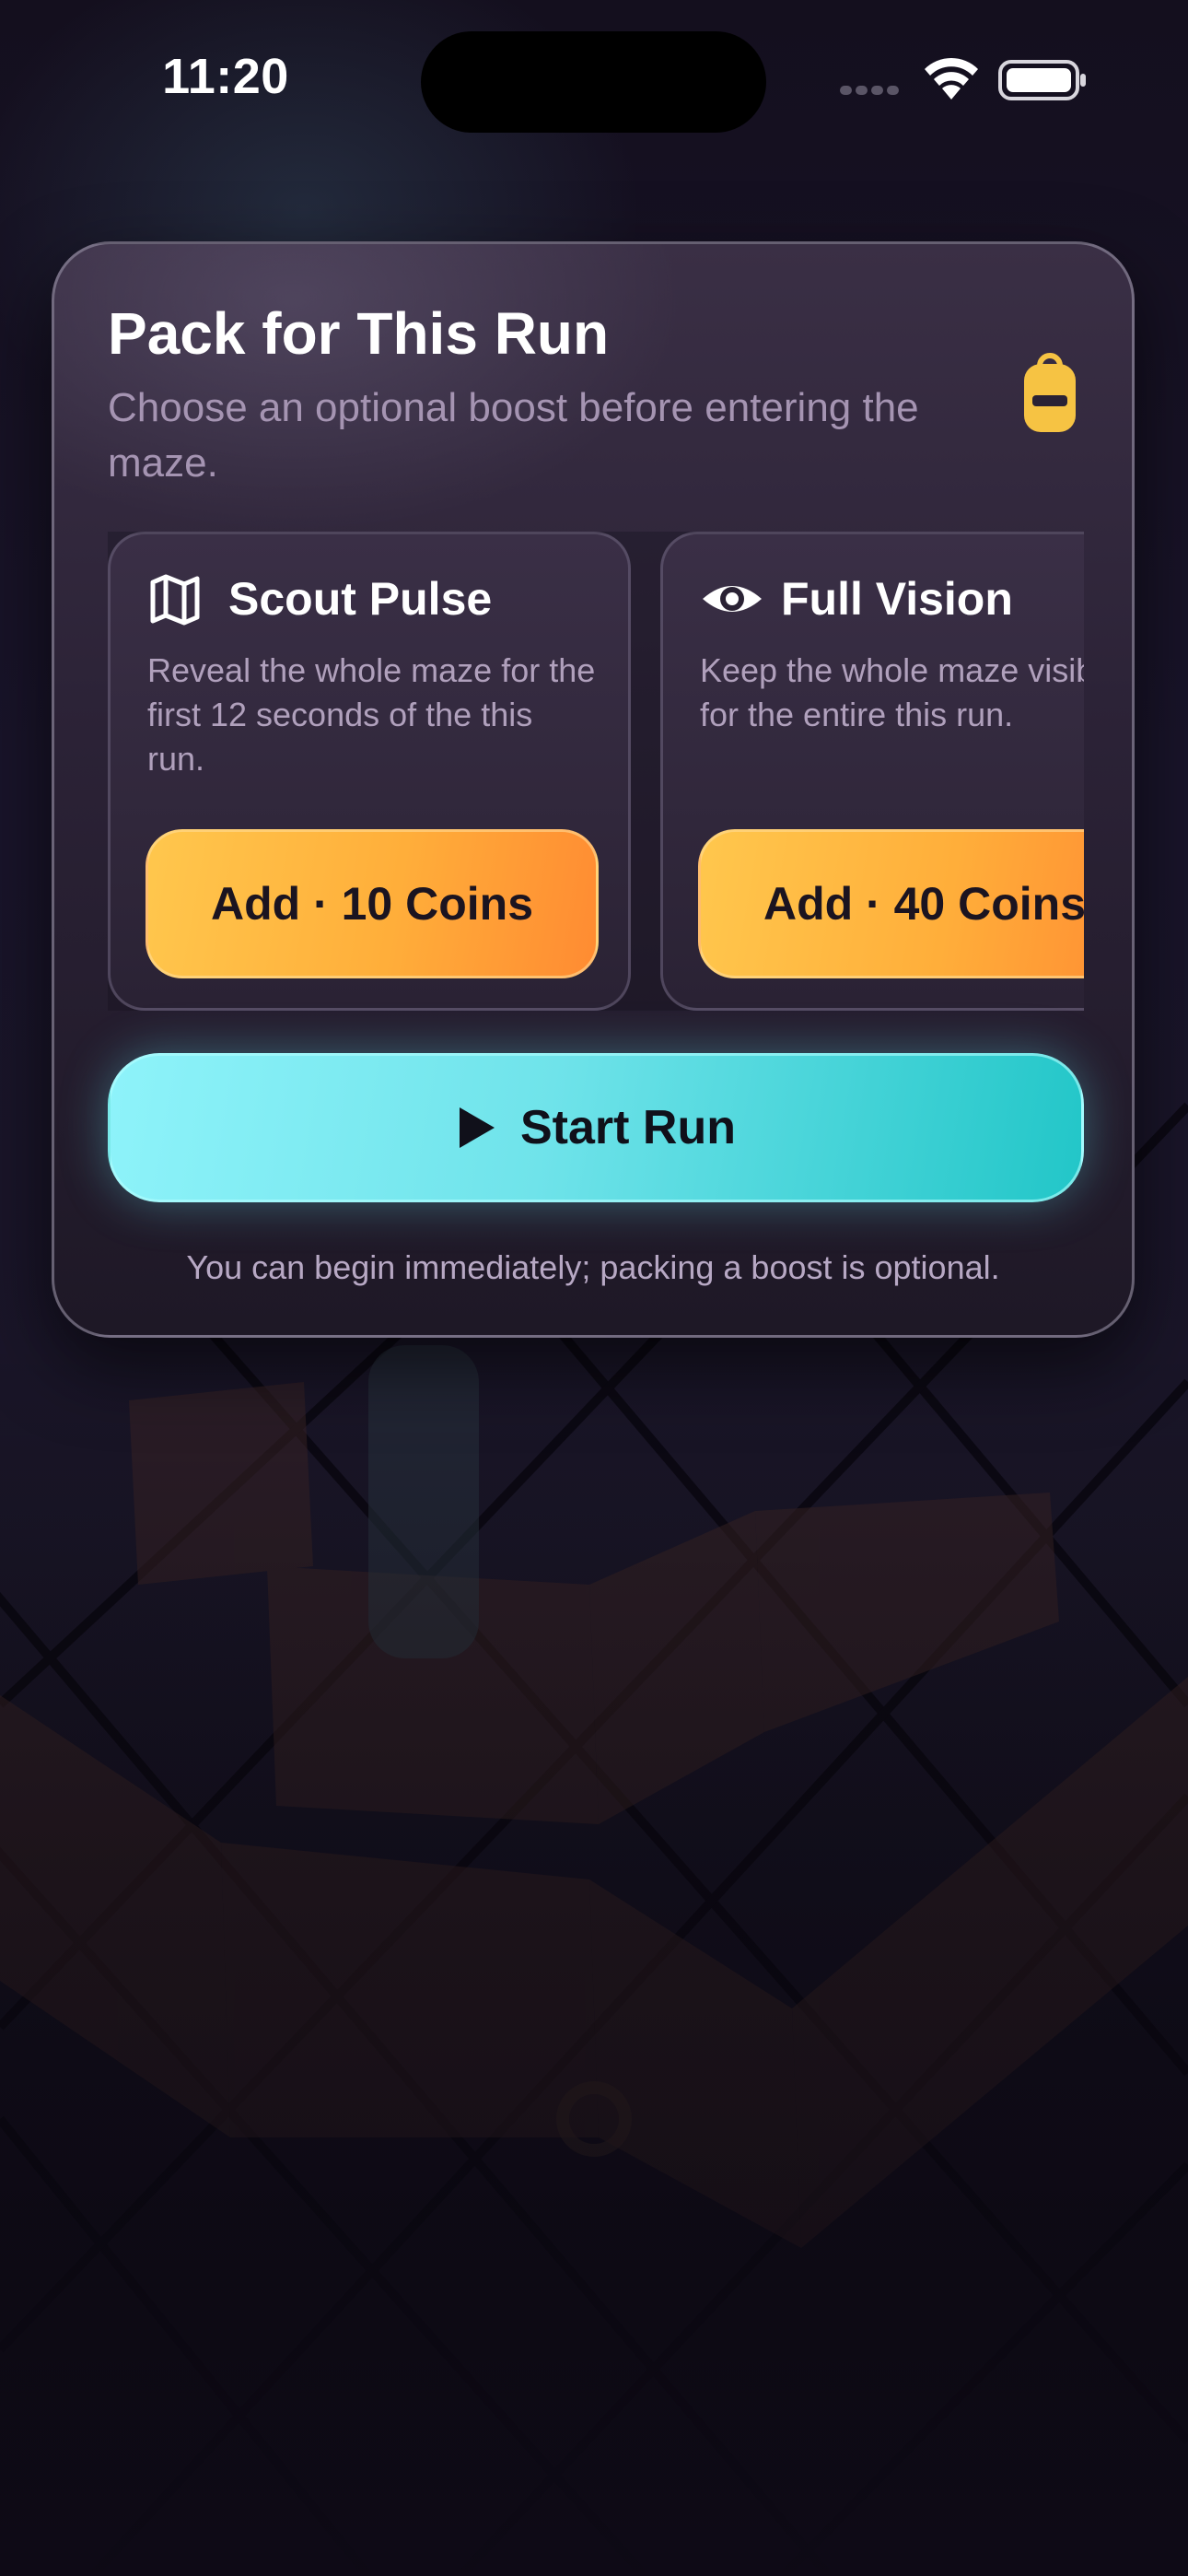 This screenshot has width=1188, height=2576. What do you see at coordinates (951, 78) in the screenshot?
I see `wifi-icon` at bounding box center [951, 78].